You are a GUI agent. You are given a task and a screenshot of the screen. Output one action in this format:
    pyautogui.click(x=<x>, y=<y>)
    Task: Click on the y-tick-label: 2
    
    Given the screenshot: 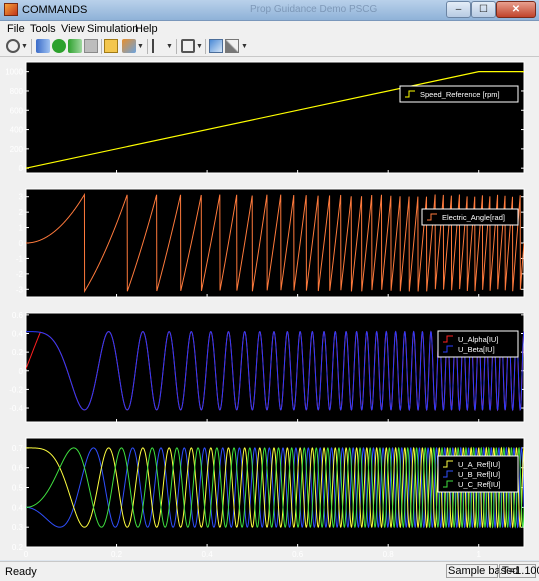 What is the action you would take?
    pyautogui.click(x=21, y=212)
    